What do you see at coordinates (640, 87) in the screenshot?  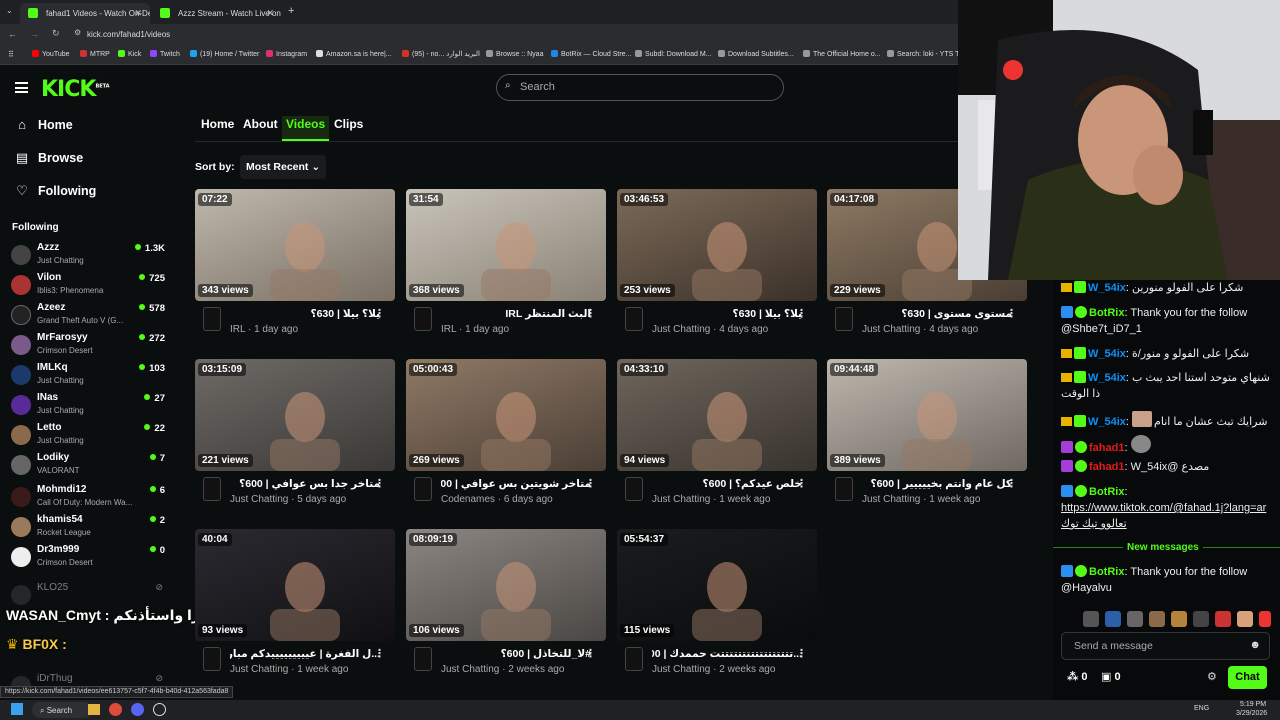 I see `search-input: ⌕ Search` at bounding box center [640, 87].